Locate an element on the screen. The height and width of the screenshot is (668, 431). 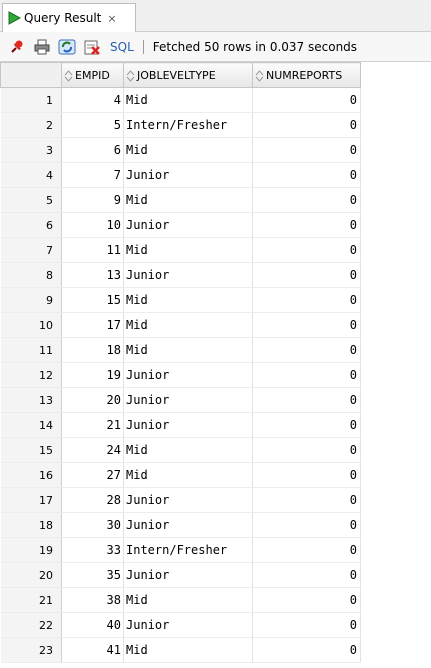
table-row: 4 7 Junior 0 is located at coordinates (180, 175).